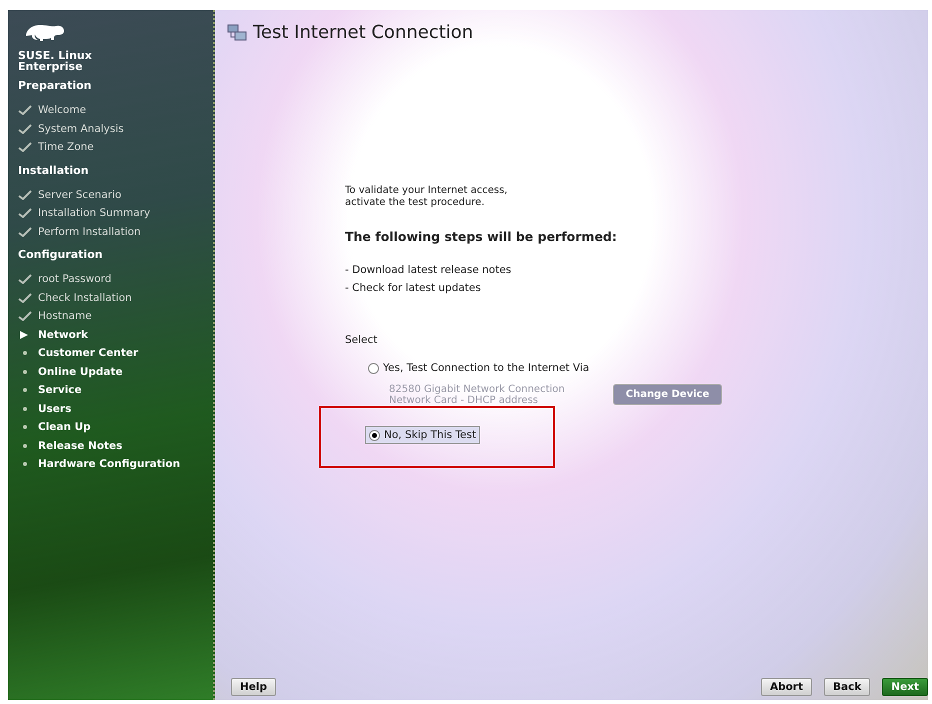 The width and height of the screenshot is (932, 704). What do you see at coordinates (363, 32) in the screenshot?
I see `page-title: Test Internet Connection` at bounding box center [363, 32].